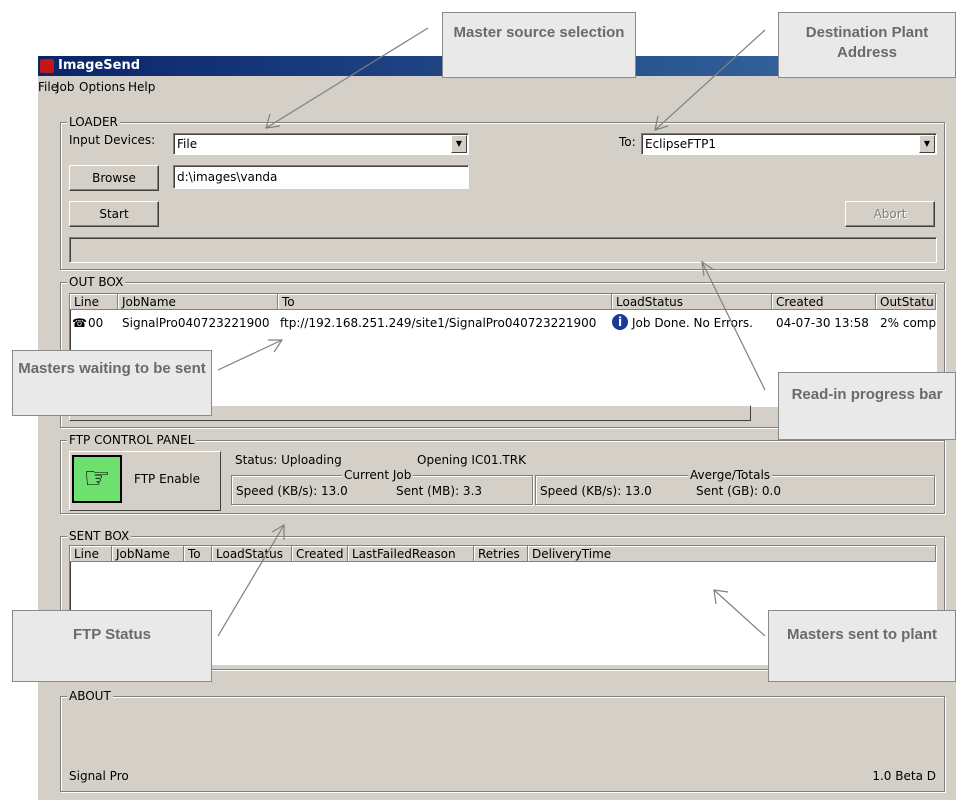  I want to click on ftp-enable-button: ☞ FTP Enable, so click(145, 481).